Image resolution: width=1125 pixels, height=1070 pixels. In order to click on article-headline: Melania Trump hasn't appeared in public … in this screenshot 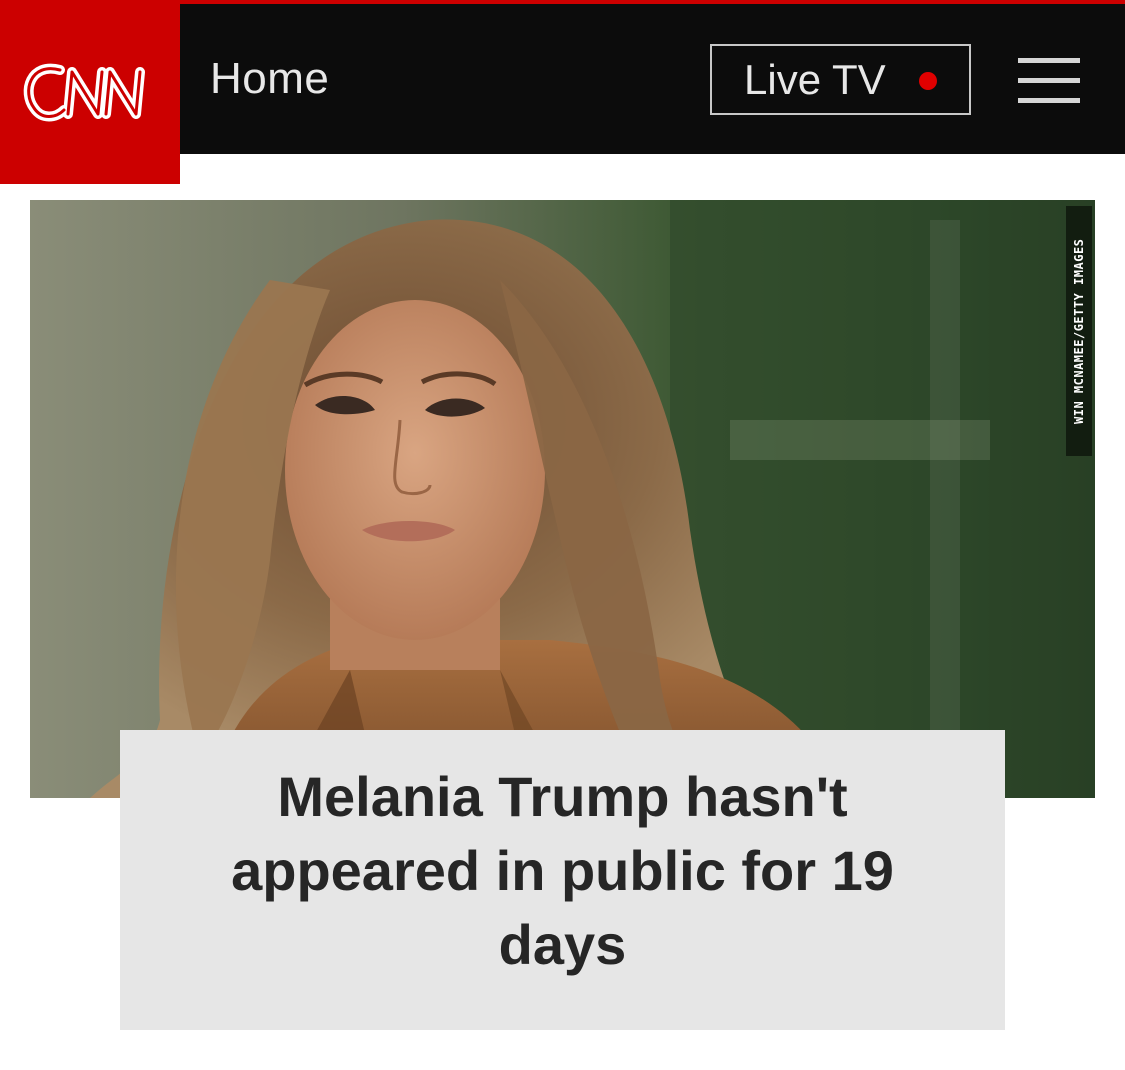, I will do `click(562, 871)`.